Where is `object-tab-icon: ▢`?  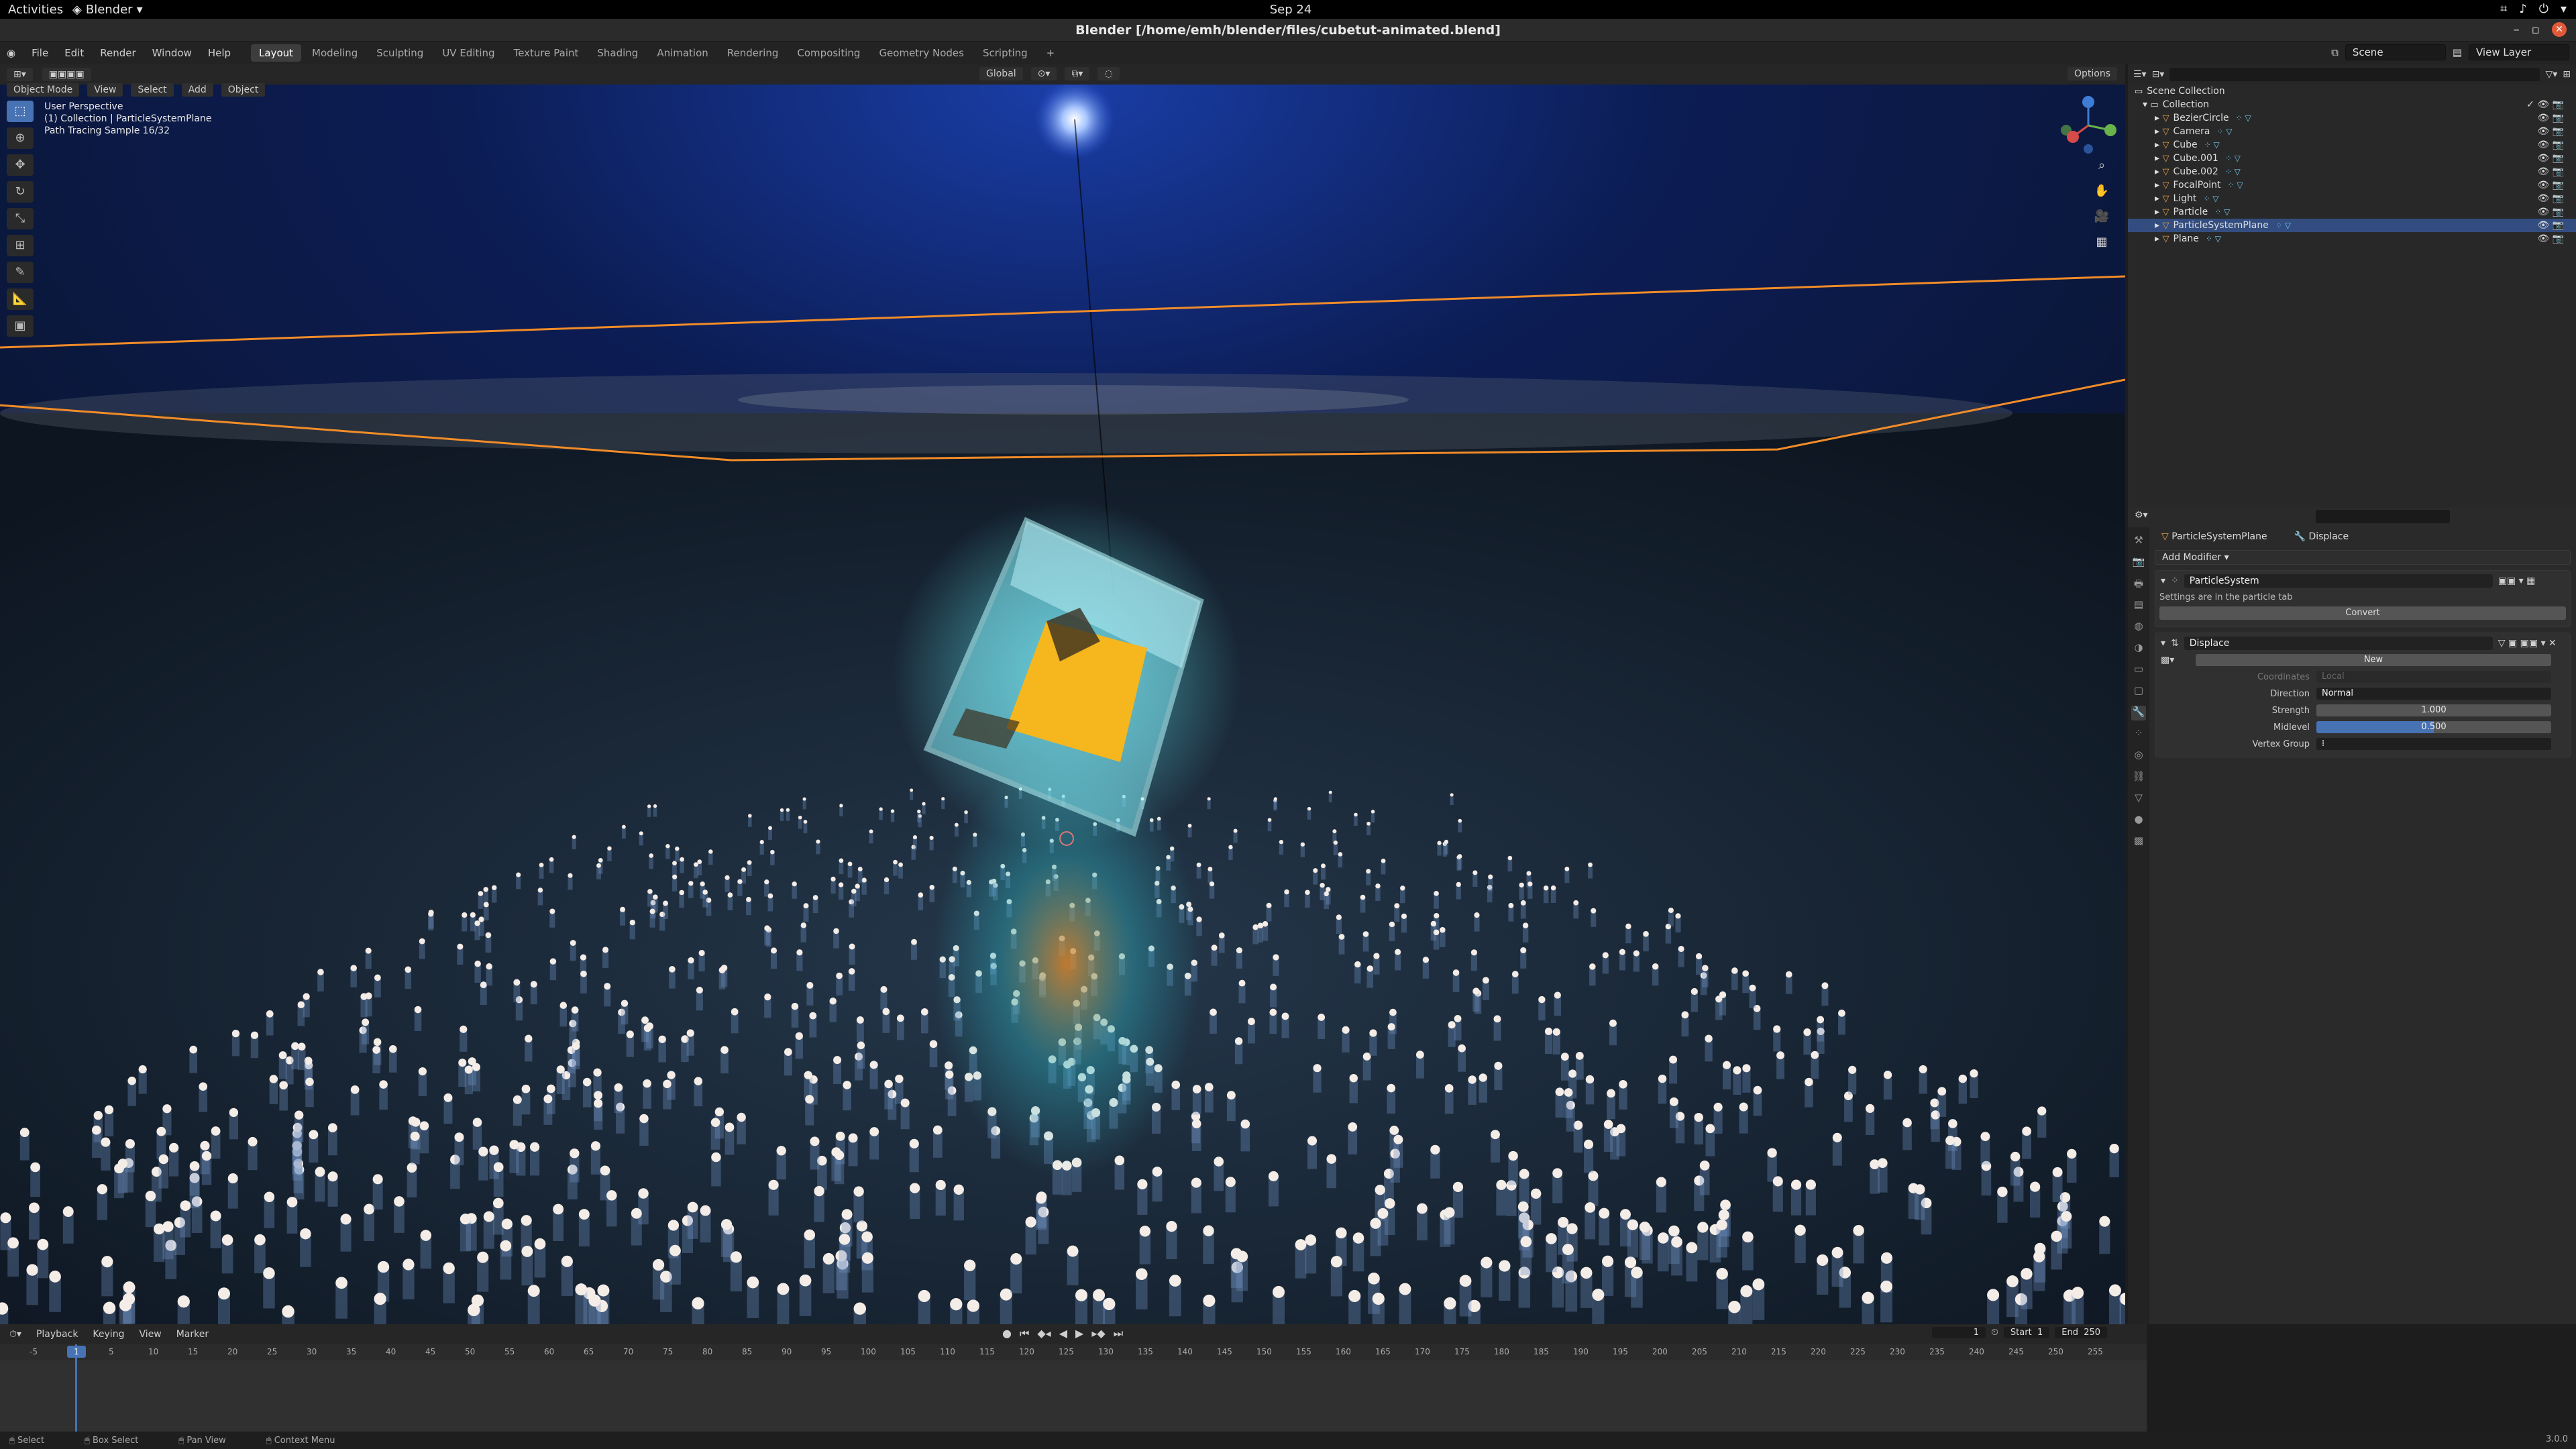 object-tab-icon: ▢ is located at coordinates (2138, 691).